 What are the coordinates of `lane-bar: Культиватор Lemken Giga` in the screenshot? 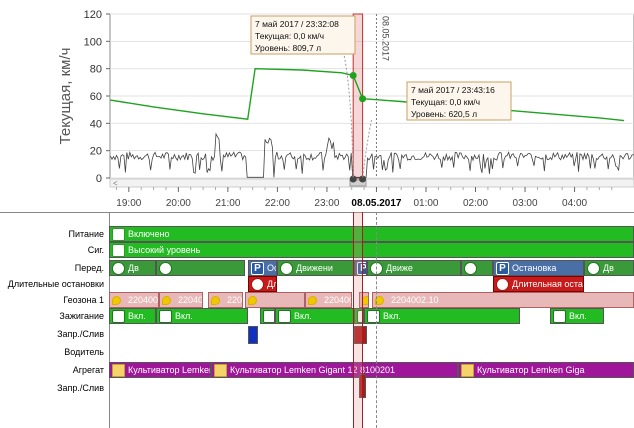 It's located at (546, 370).